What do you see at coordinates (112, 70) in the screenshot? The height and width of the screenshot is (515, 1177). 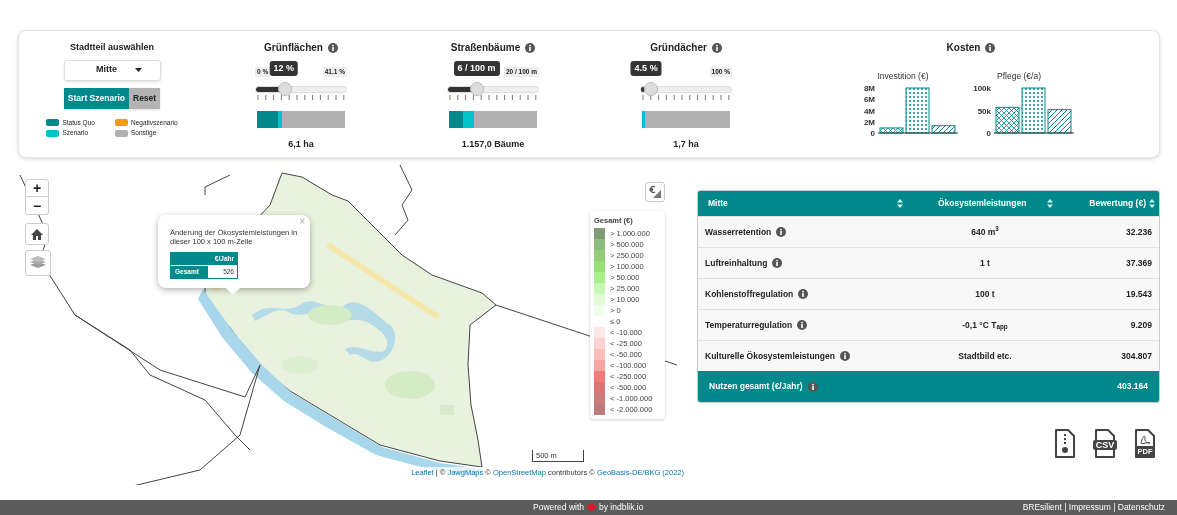 I see `district-dropdown: Mitte` at bounding box center [112, 70].